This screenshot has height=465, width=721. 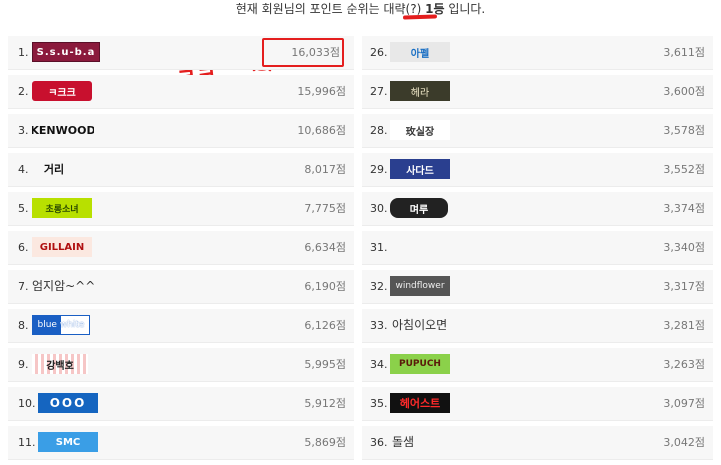 I want to click on rank-number: 10., so click(x=27, y=403).